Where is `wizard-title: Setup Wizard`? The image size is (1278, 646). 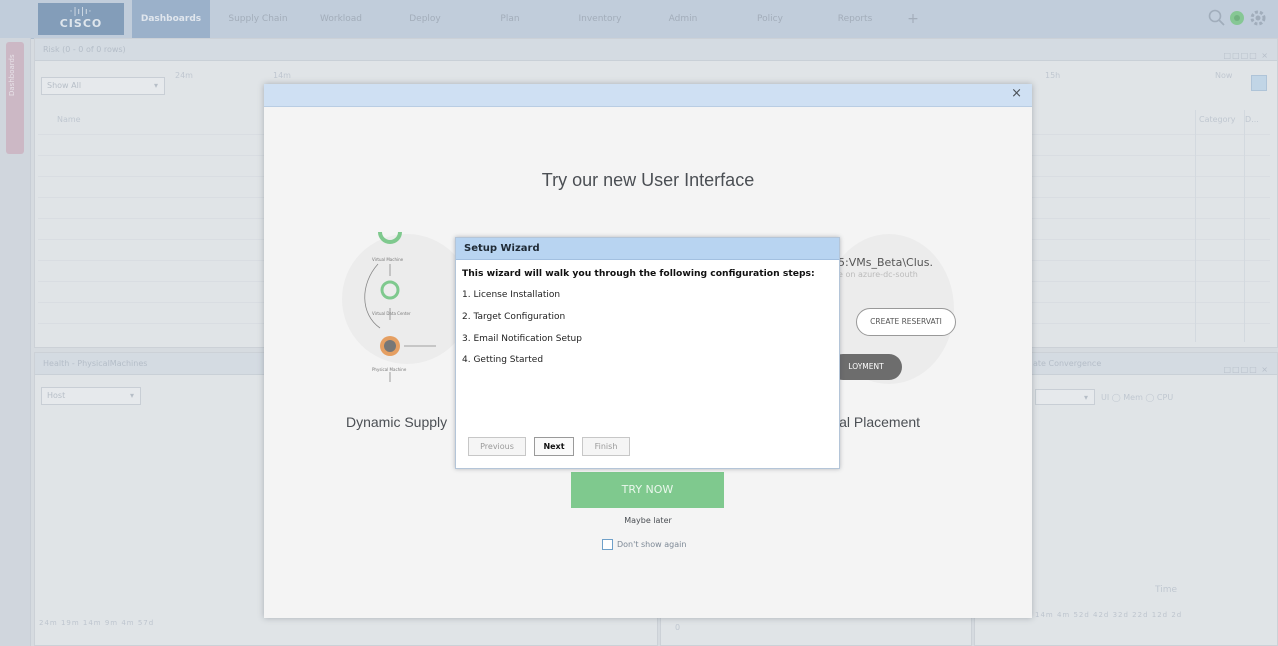
wizard-title: Setup Wizard is located at coordinates (647, 249).